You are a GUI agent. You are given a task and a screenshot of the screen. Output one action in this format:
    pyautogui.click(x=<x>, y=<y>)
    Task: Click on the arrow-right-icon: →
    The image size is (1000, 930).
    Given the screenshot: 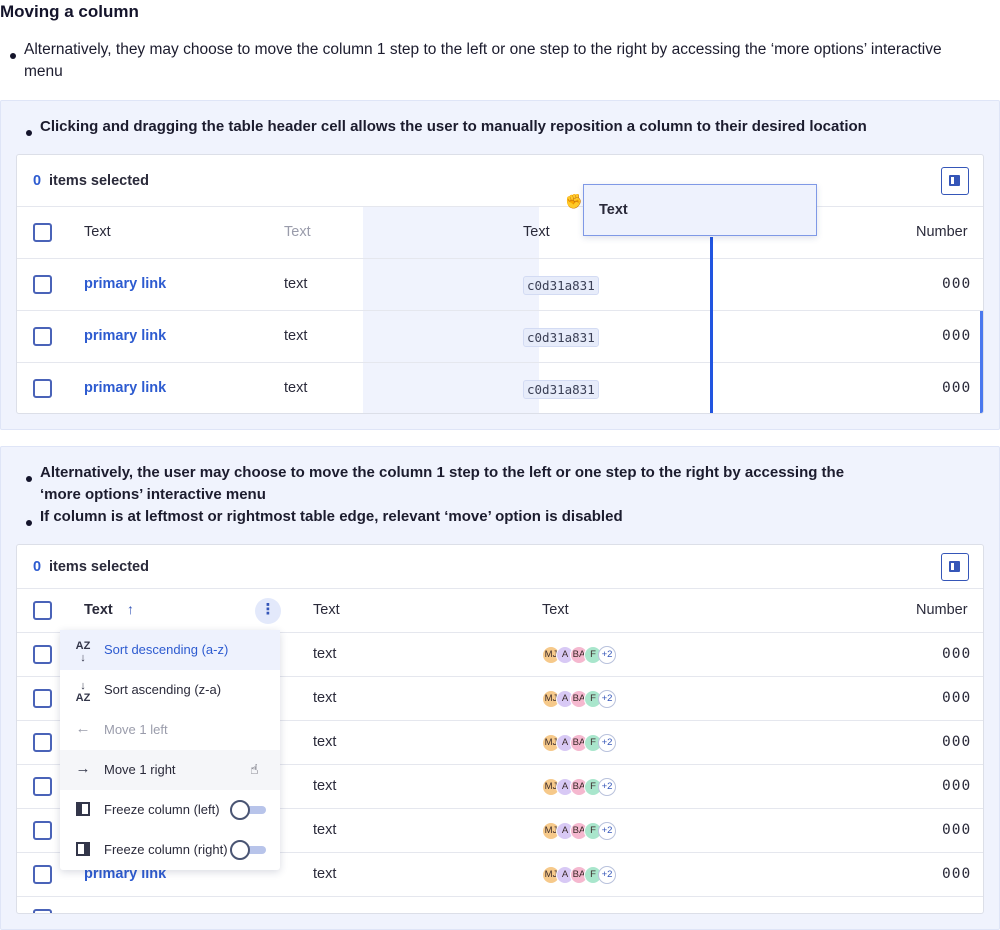 What is the action you would take?
    pyautogui.click(x=83, y=768)
    